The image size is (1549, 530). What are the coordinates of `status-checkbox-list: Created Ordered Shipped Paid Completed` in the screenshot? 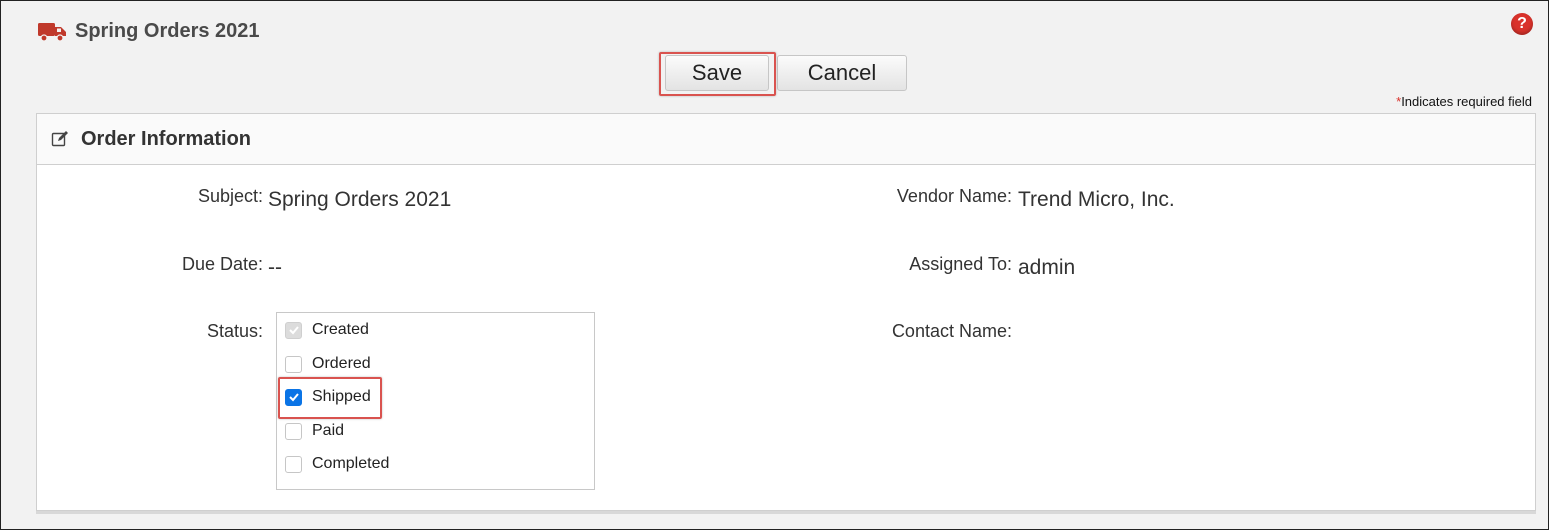 It's located at (435, 401).